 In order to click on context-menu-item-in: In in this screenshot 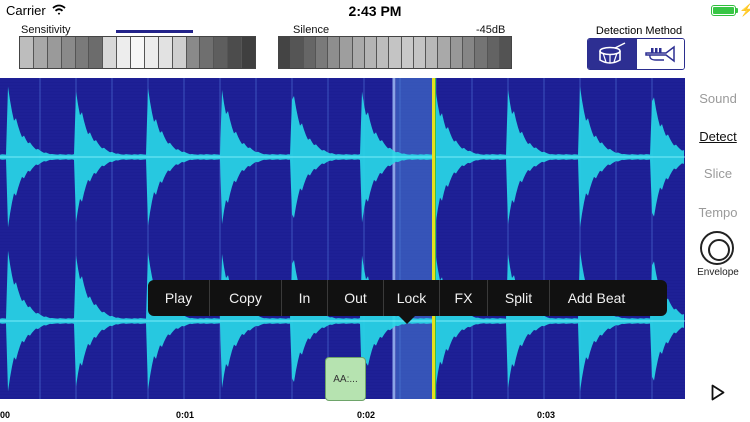, I will do `click(305, 298)`.